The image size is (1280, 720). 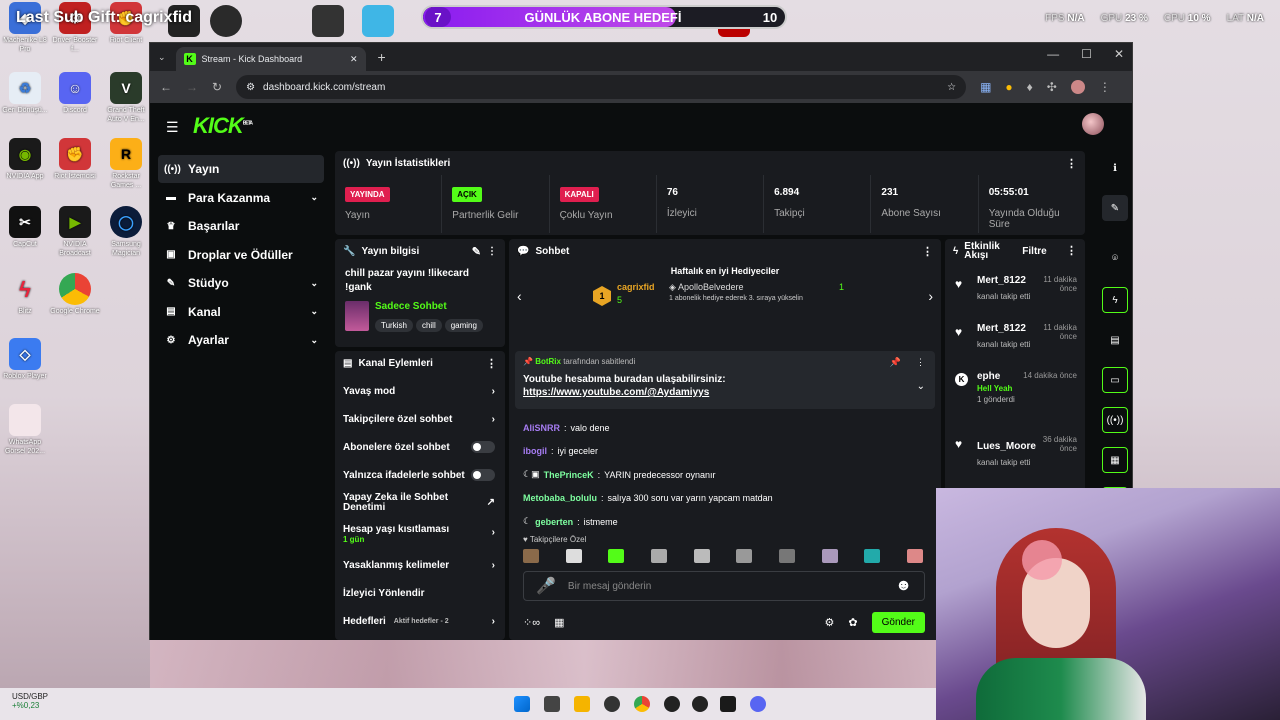 I want to click on task-view-icon, so click(x=552, y=704).